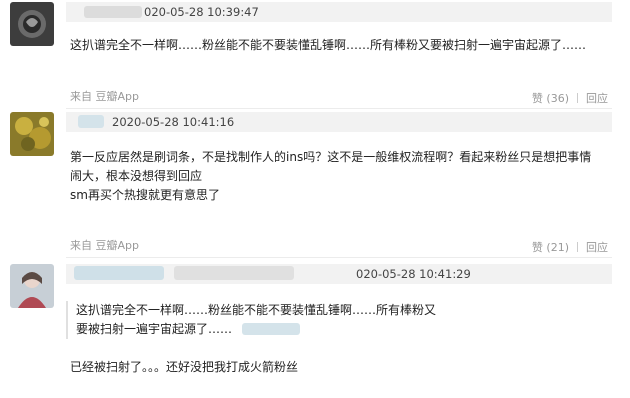  What do you see at coordinates (136, 176) in the screenshot?
I see `comment-text-line: 闹大，根本没想得到回应` at bounding box center [136, 176].